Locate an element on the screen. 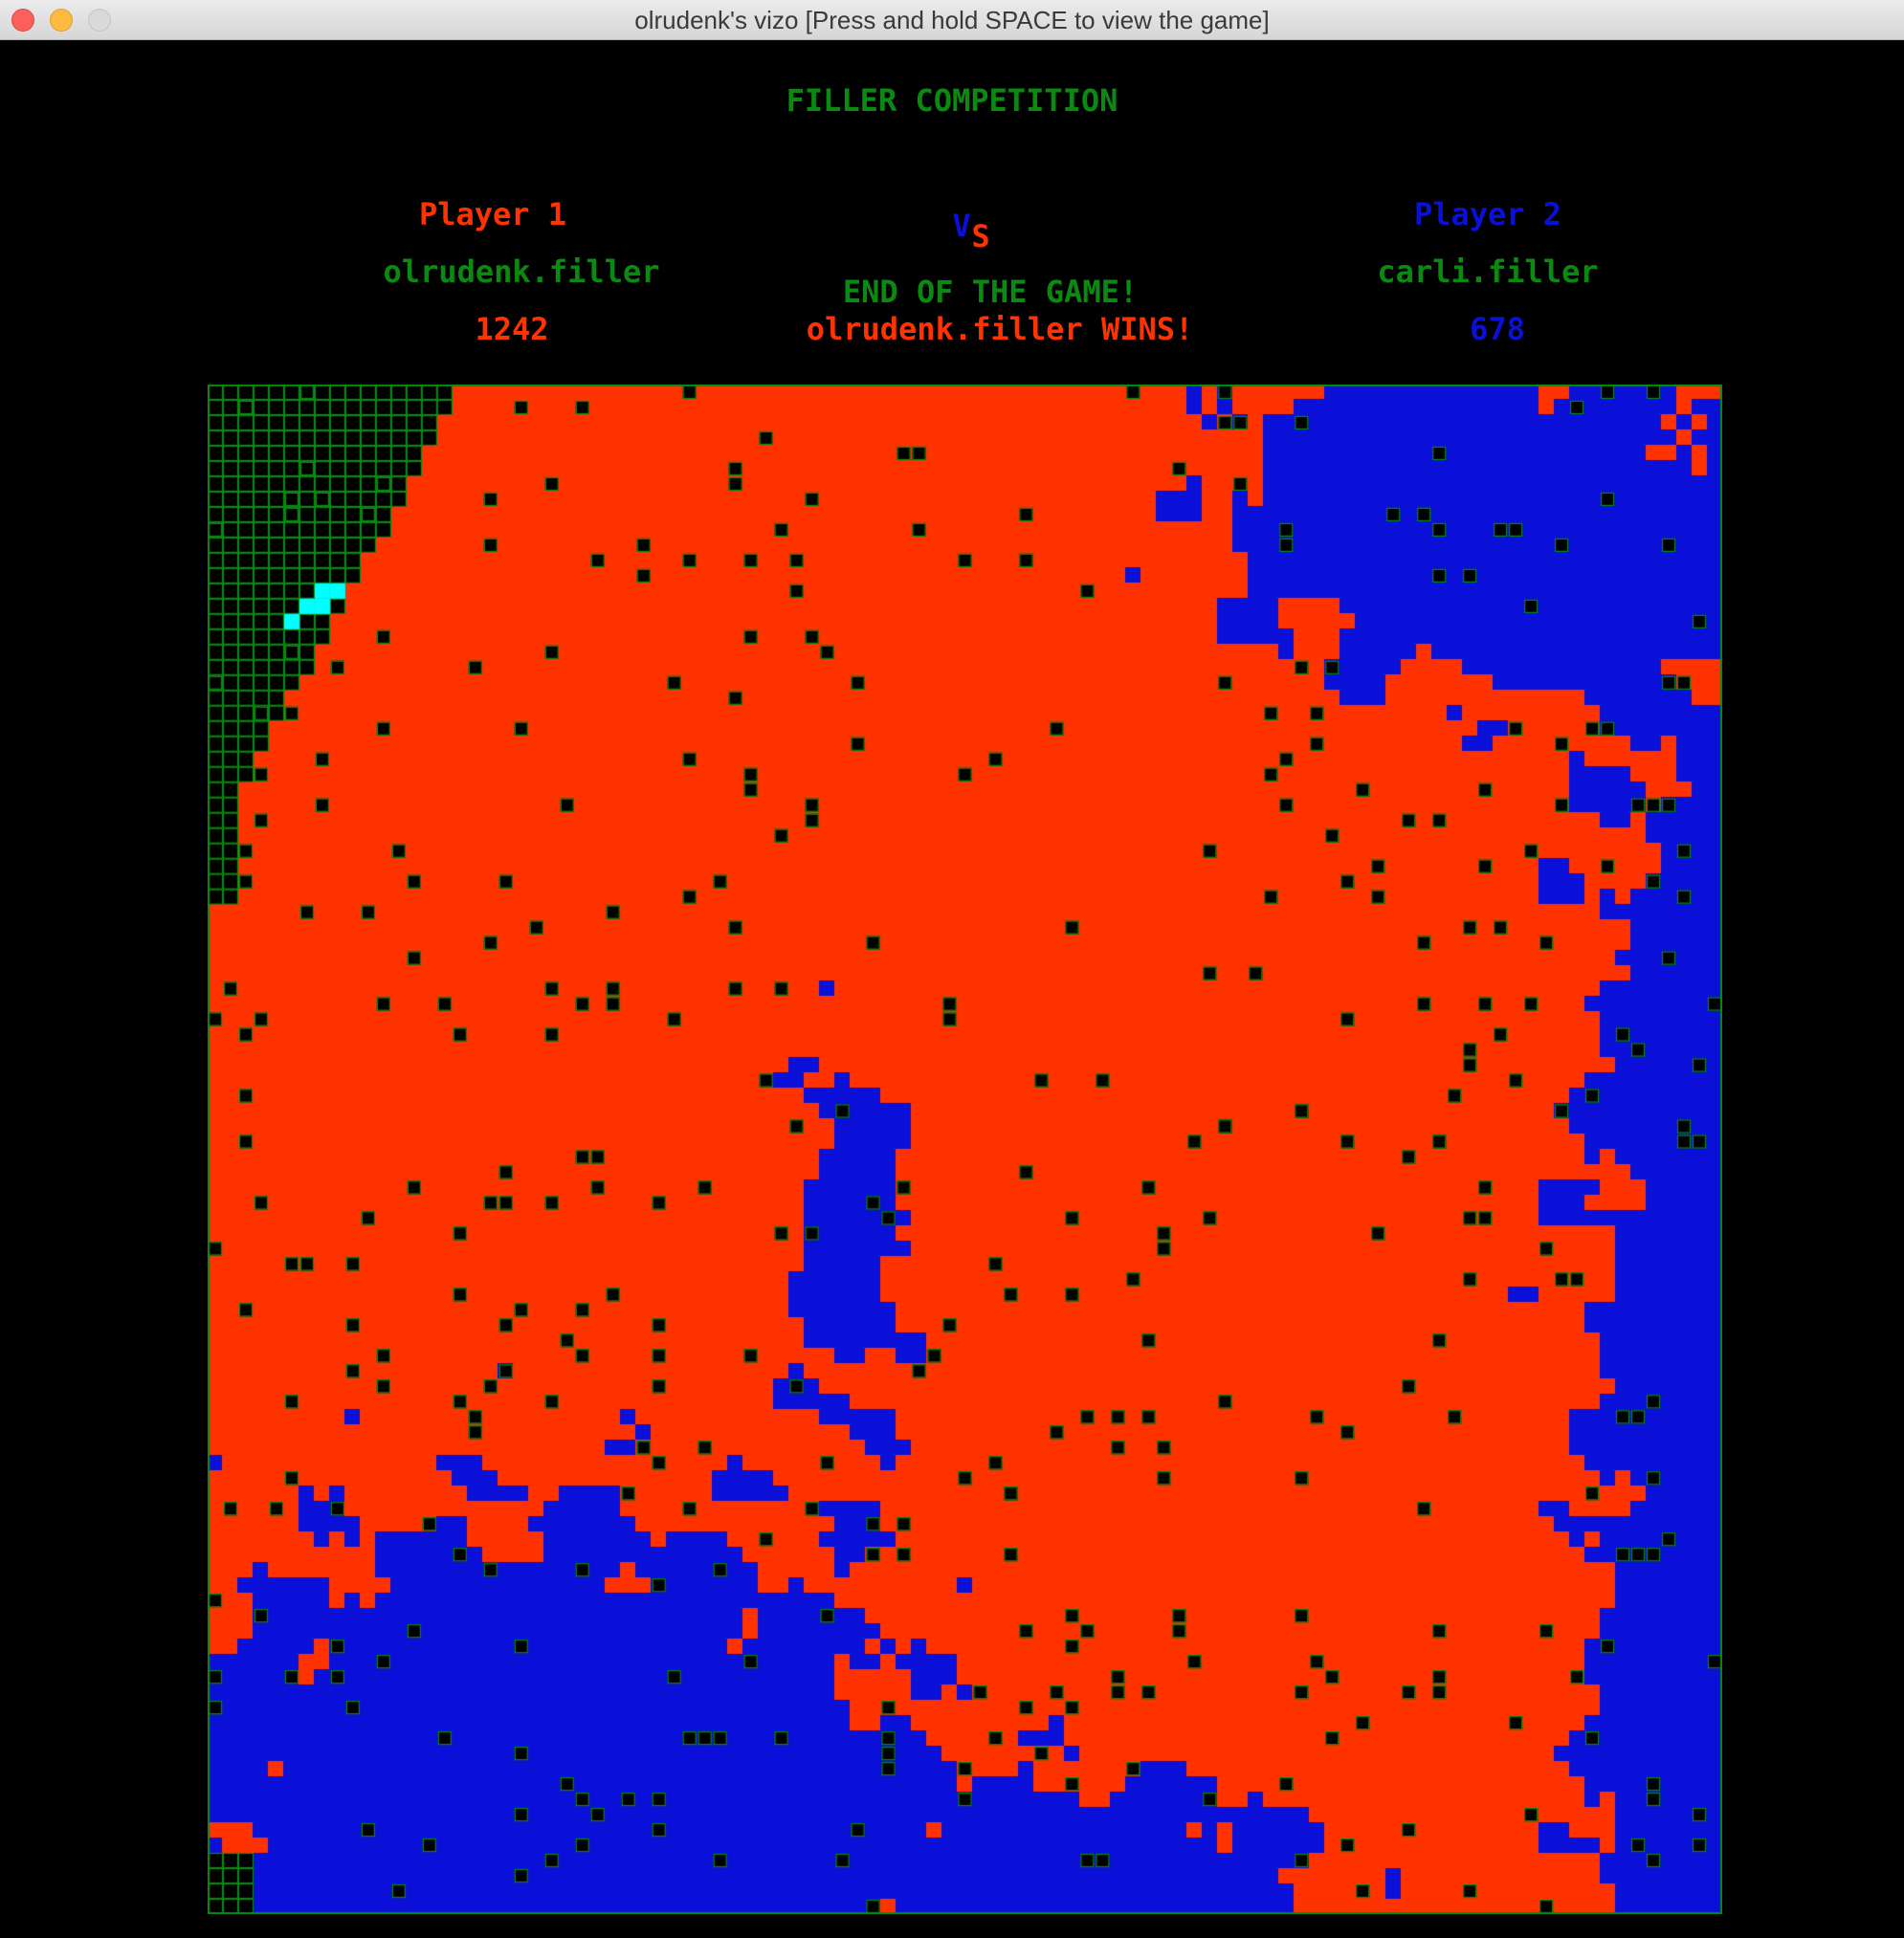 Image resolution: width=1904 pixels, height=1938 pixels. player1-label: Player 1 is located at coordinates (492, 214).